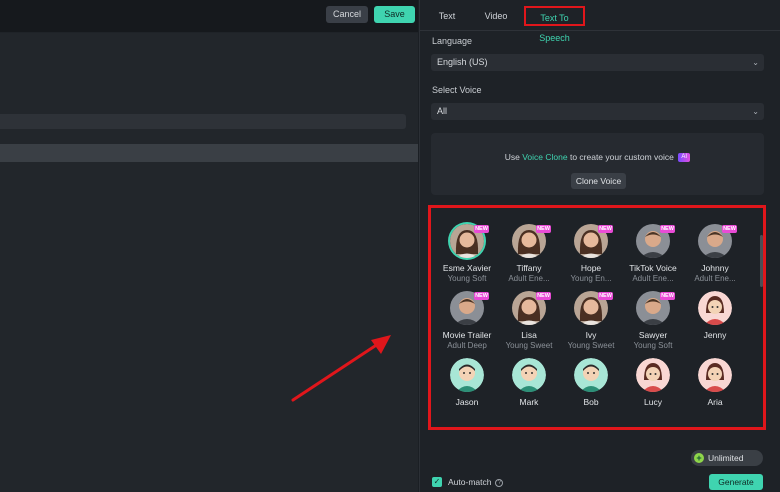 This screenshot has height=492, width=780. Describe the element at coordinates (341, 368) in the screenshot. I see `annotation-arrow` at that location.